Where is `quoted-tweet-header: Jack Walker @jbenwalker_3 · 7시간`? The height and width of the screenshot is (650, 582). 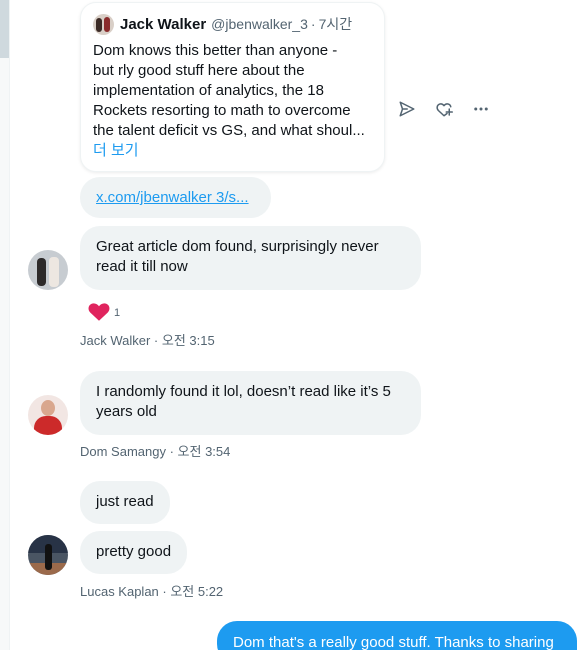
quoted-tweet-header: Jack Walker @jbenwalker_3 · 7시간 is located at coordinates (232, 24).